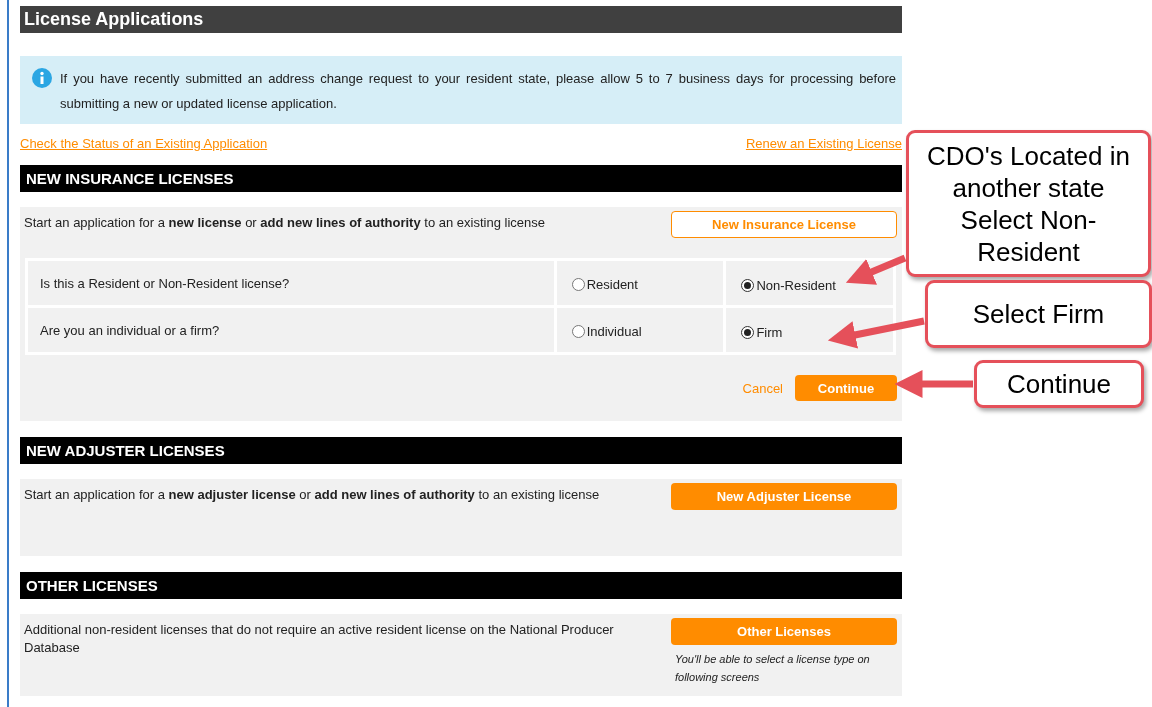 The width and height of the screenshot is (1152, 707). Describe the element at coordinates (461, 585) in the screenshot. I see `section-heading: OTHER LICENSES` at that location.